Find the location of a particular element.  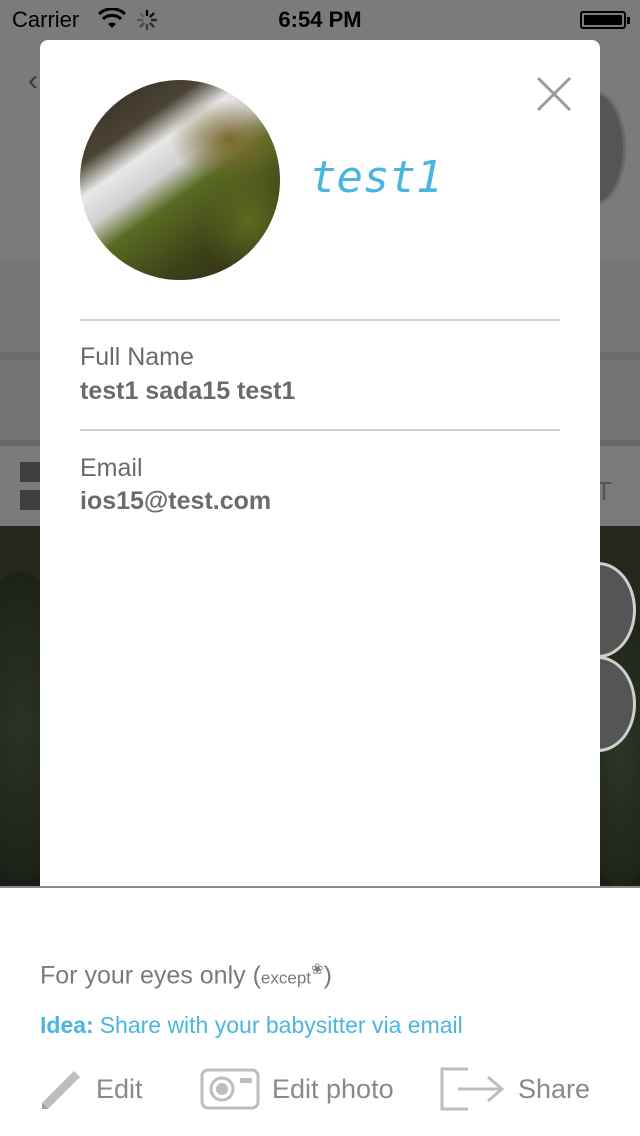

profile-username: test1 is located at coordinates (376, 177).